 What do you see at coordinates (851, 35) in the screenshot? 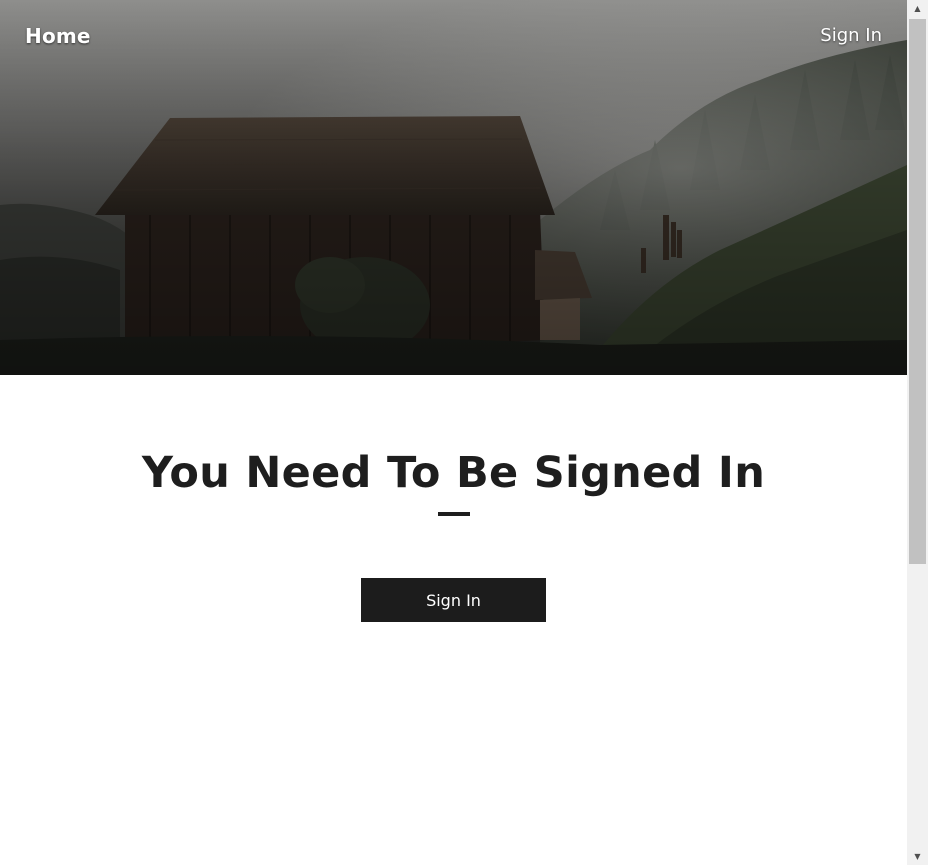
I see `nav-sign-in-link: Sign In` at bounding box center [851, 35].